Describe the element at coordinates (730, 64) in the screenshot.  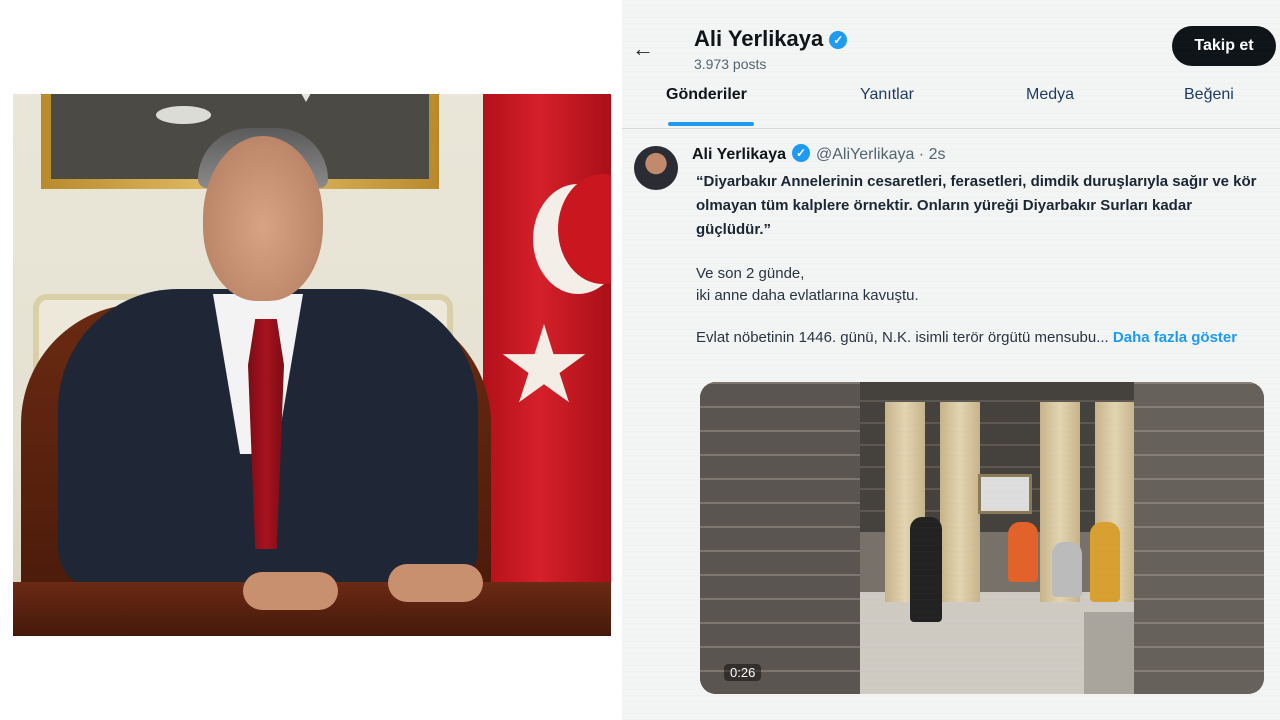
I see `post-count: 3.973 posts` at that location.